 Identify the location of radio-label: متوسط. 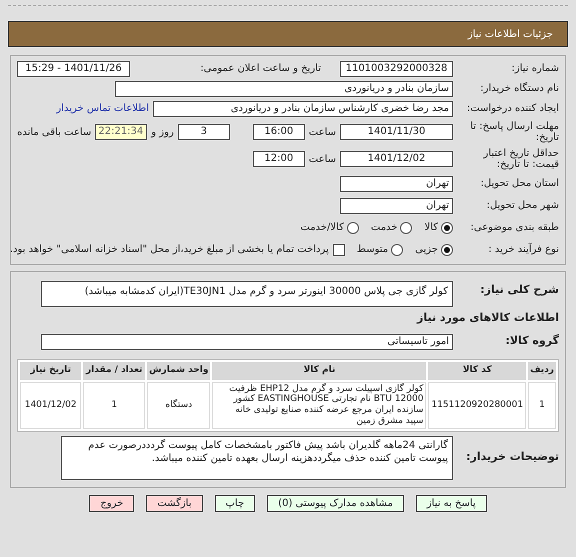
(372, 250).